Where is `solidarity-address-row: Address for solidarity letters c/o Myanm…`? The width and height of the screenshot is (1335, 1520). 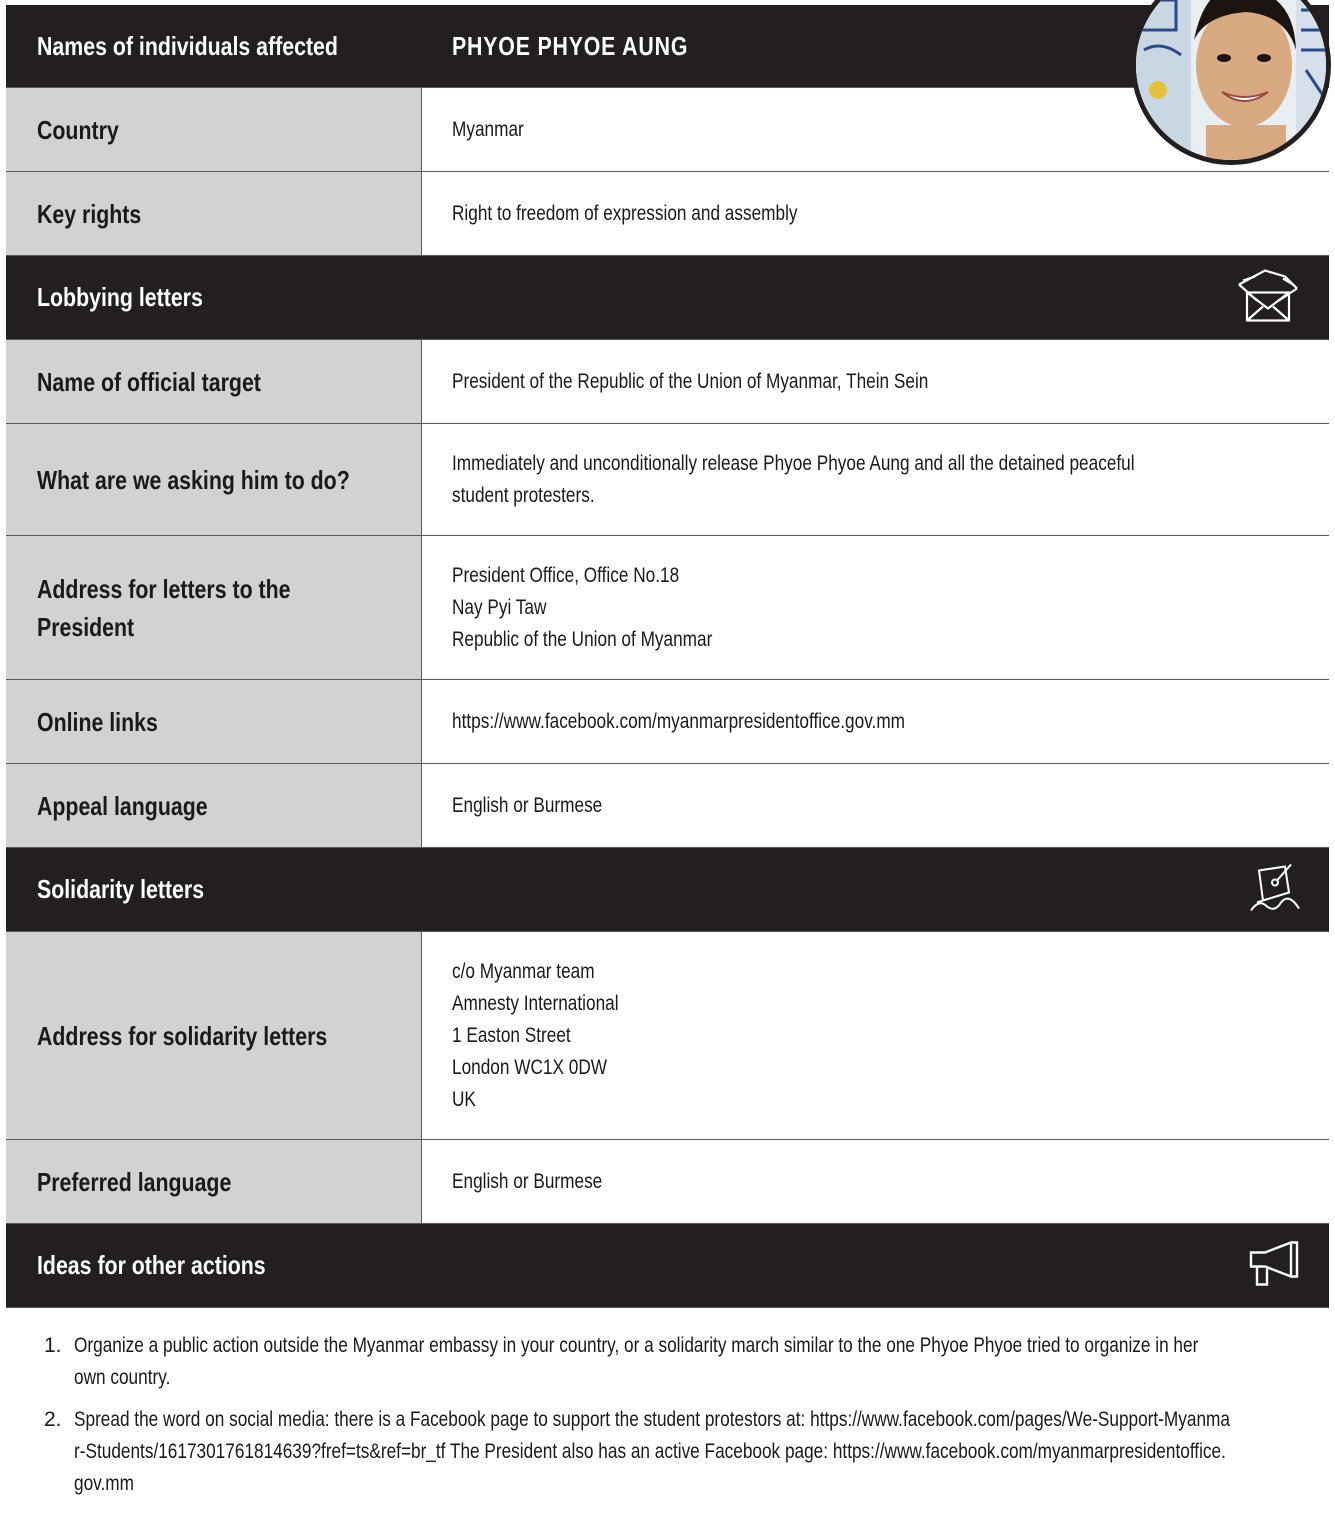
solidarity-address-row: Address for solidarity letters c/o Myanm… is located at coordinates (667, 1036).